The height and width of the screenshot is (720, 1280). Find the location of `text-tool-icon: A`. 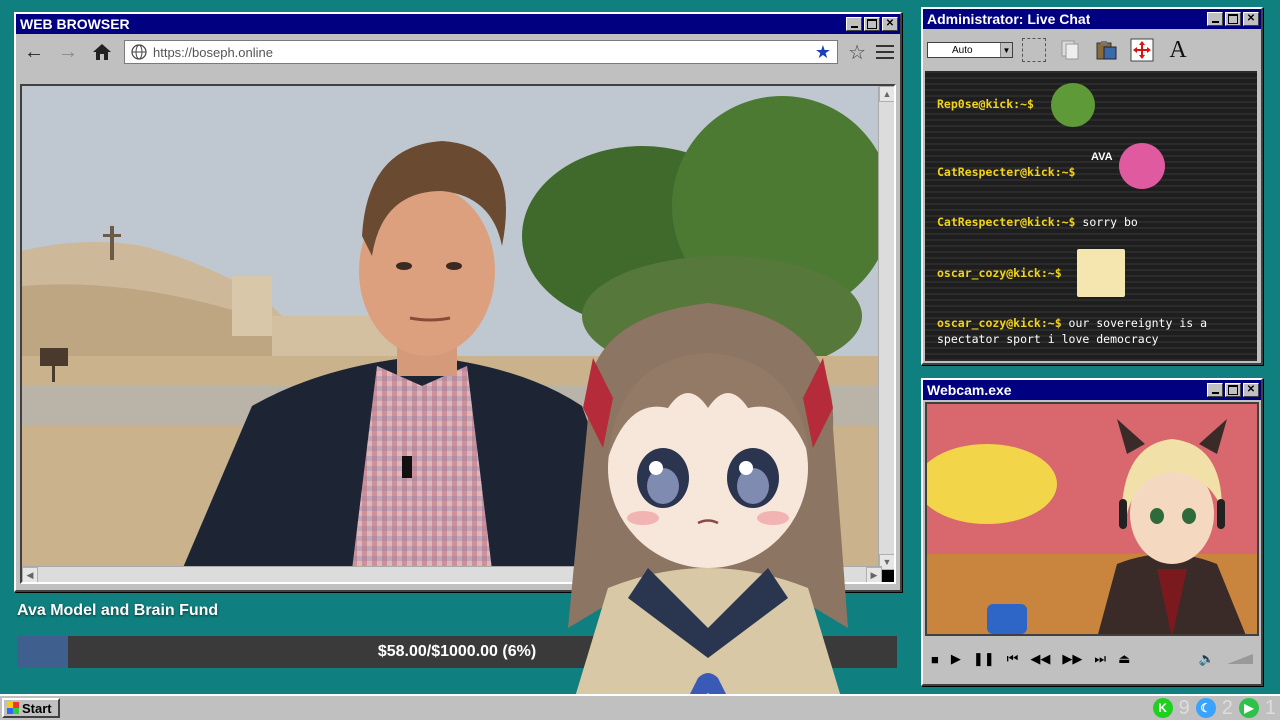

text-tool-icon: A is located at coordinates (1178, 50).